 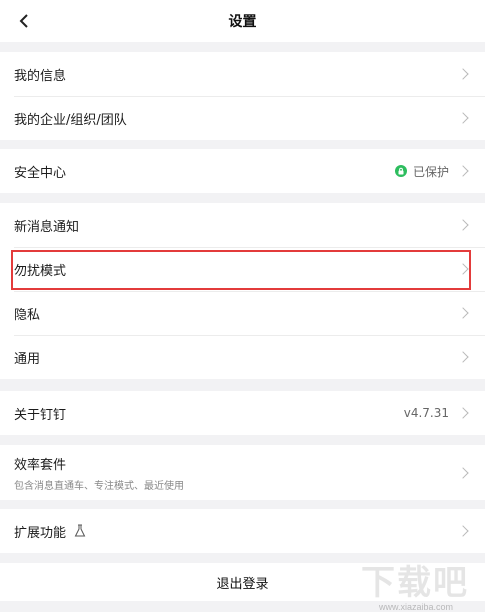 I want to click on row-security-center: 安全中心 已保护, so click(x=242, y=171).